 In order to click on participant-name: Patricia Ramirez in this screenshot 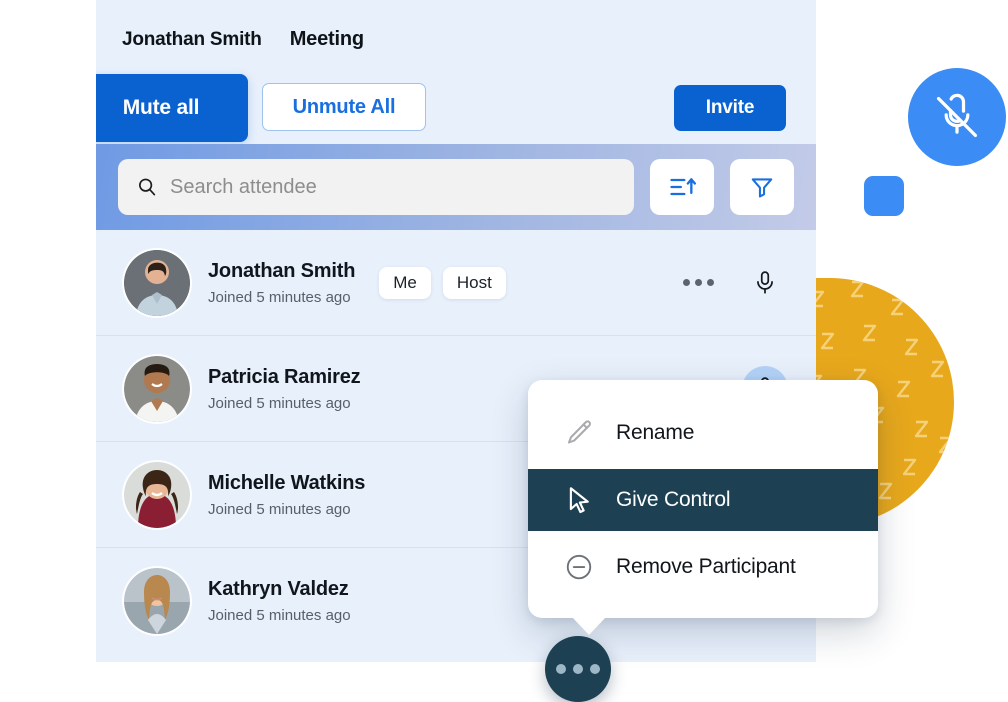, I will do `click(284, 376)`.